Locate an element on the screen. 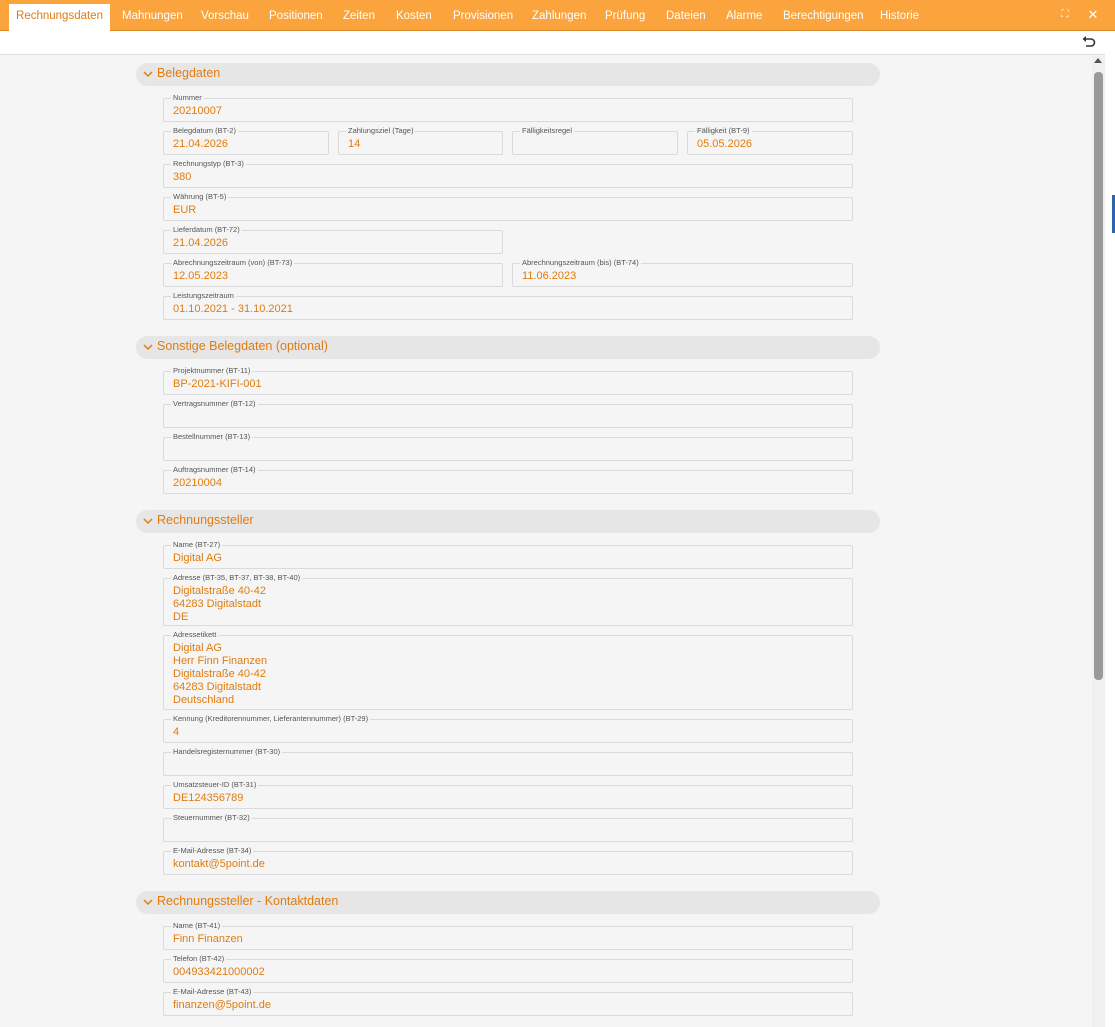 The image size is (1115, 1027). field-value: EUR is located at coordinates (185, 210).